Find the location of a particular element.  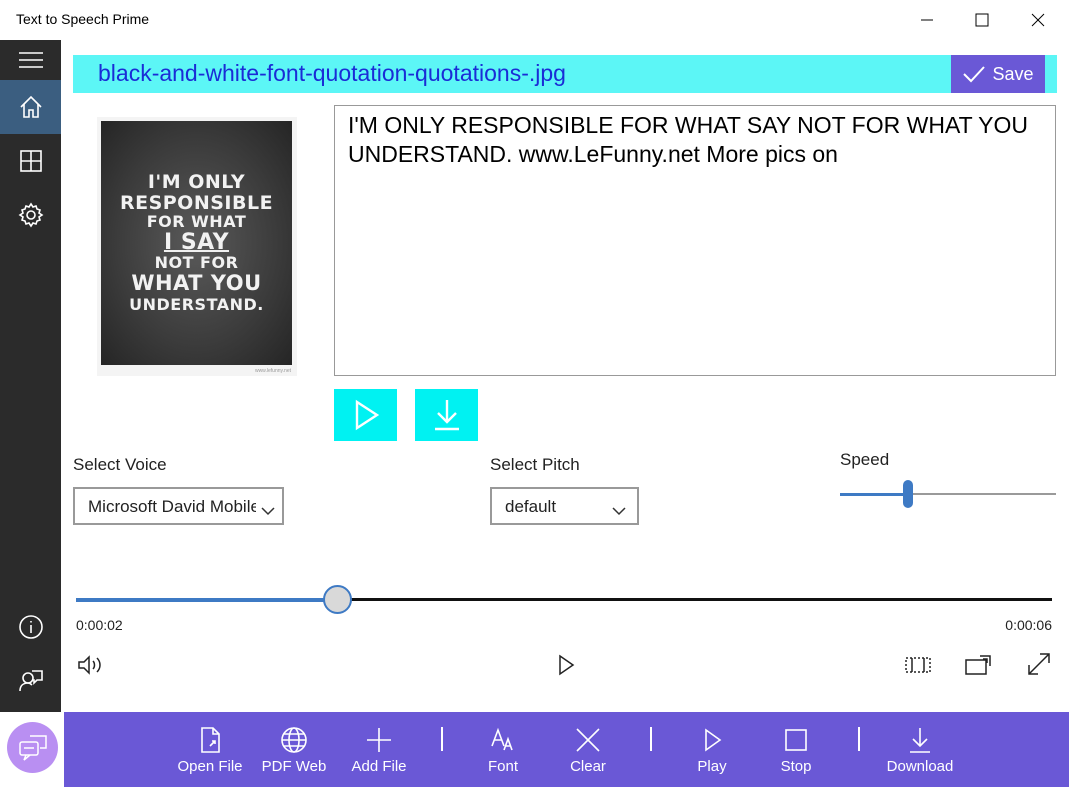

minimize-button is located at coordinates (927, 20).